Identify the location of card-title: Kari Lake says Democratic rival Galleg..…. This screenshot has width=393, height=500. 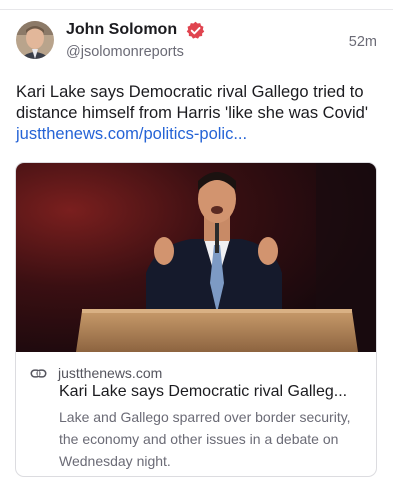
(203, 391).